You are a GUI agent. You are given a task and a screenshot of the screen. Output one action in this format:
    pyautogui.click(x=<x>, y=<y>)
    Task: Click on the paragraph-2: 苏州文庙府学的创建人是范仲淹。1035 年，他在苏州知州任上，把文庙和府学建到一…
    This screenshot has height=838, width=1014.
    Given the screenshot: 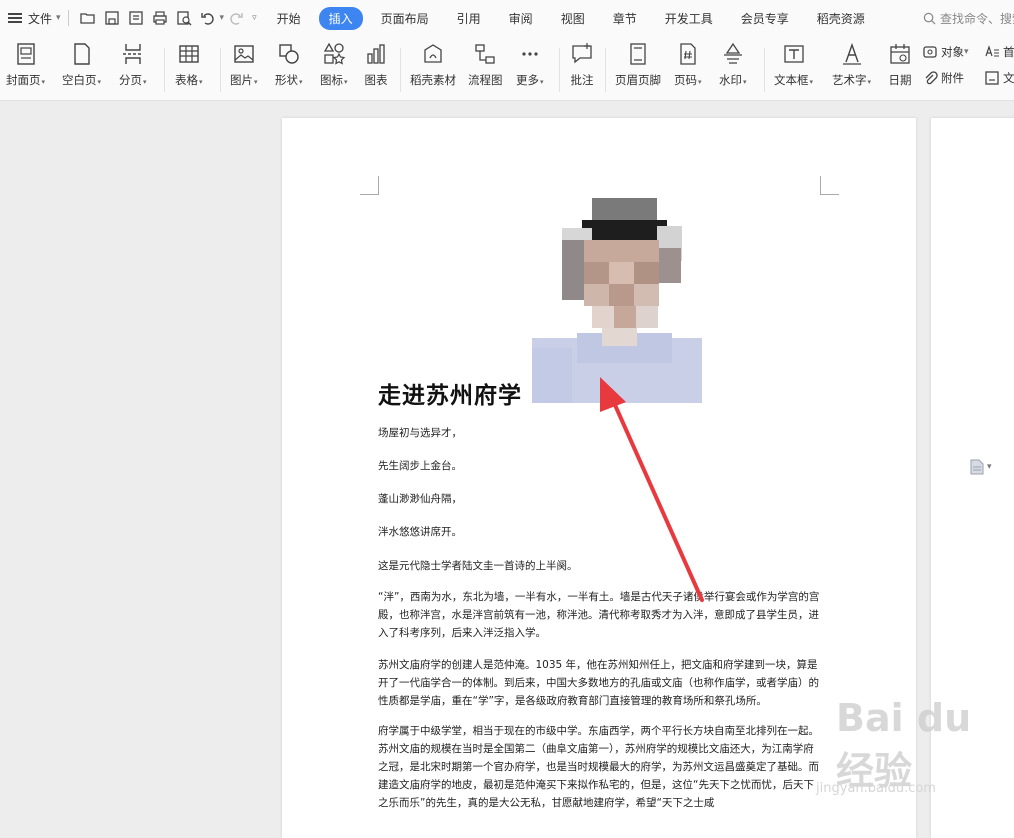 What is the action you would take?
    pyautogui.click(x=600, y=683)
    